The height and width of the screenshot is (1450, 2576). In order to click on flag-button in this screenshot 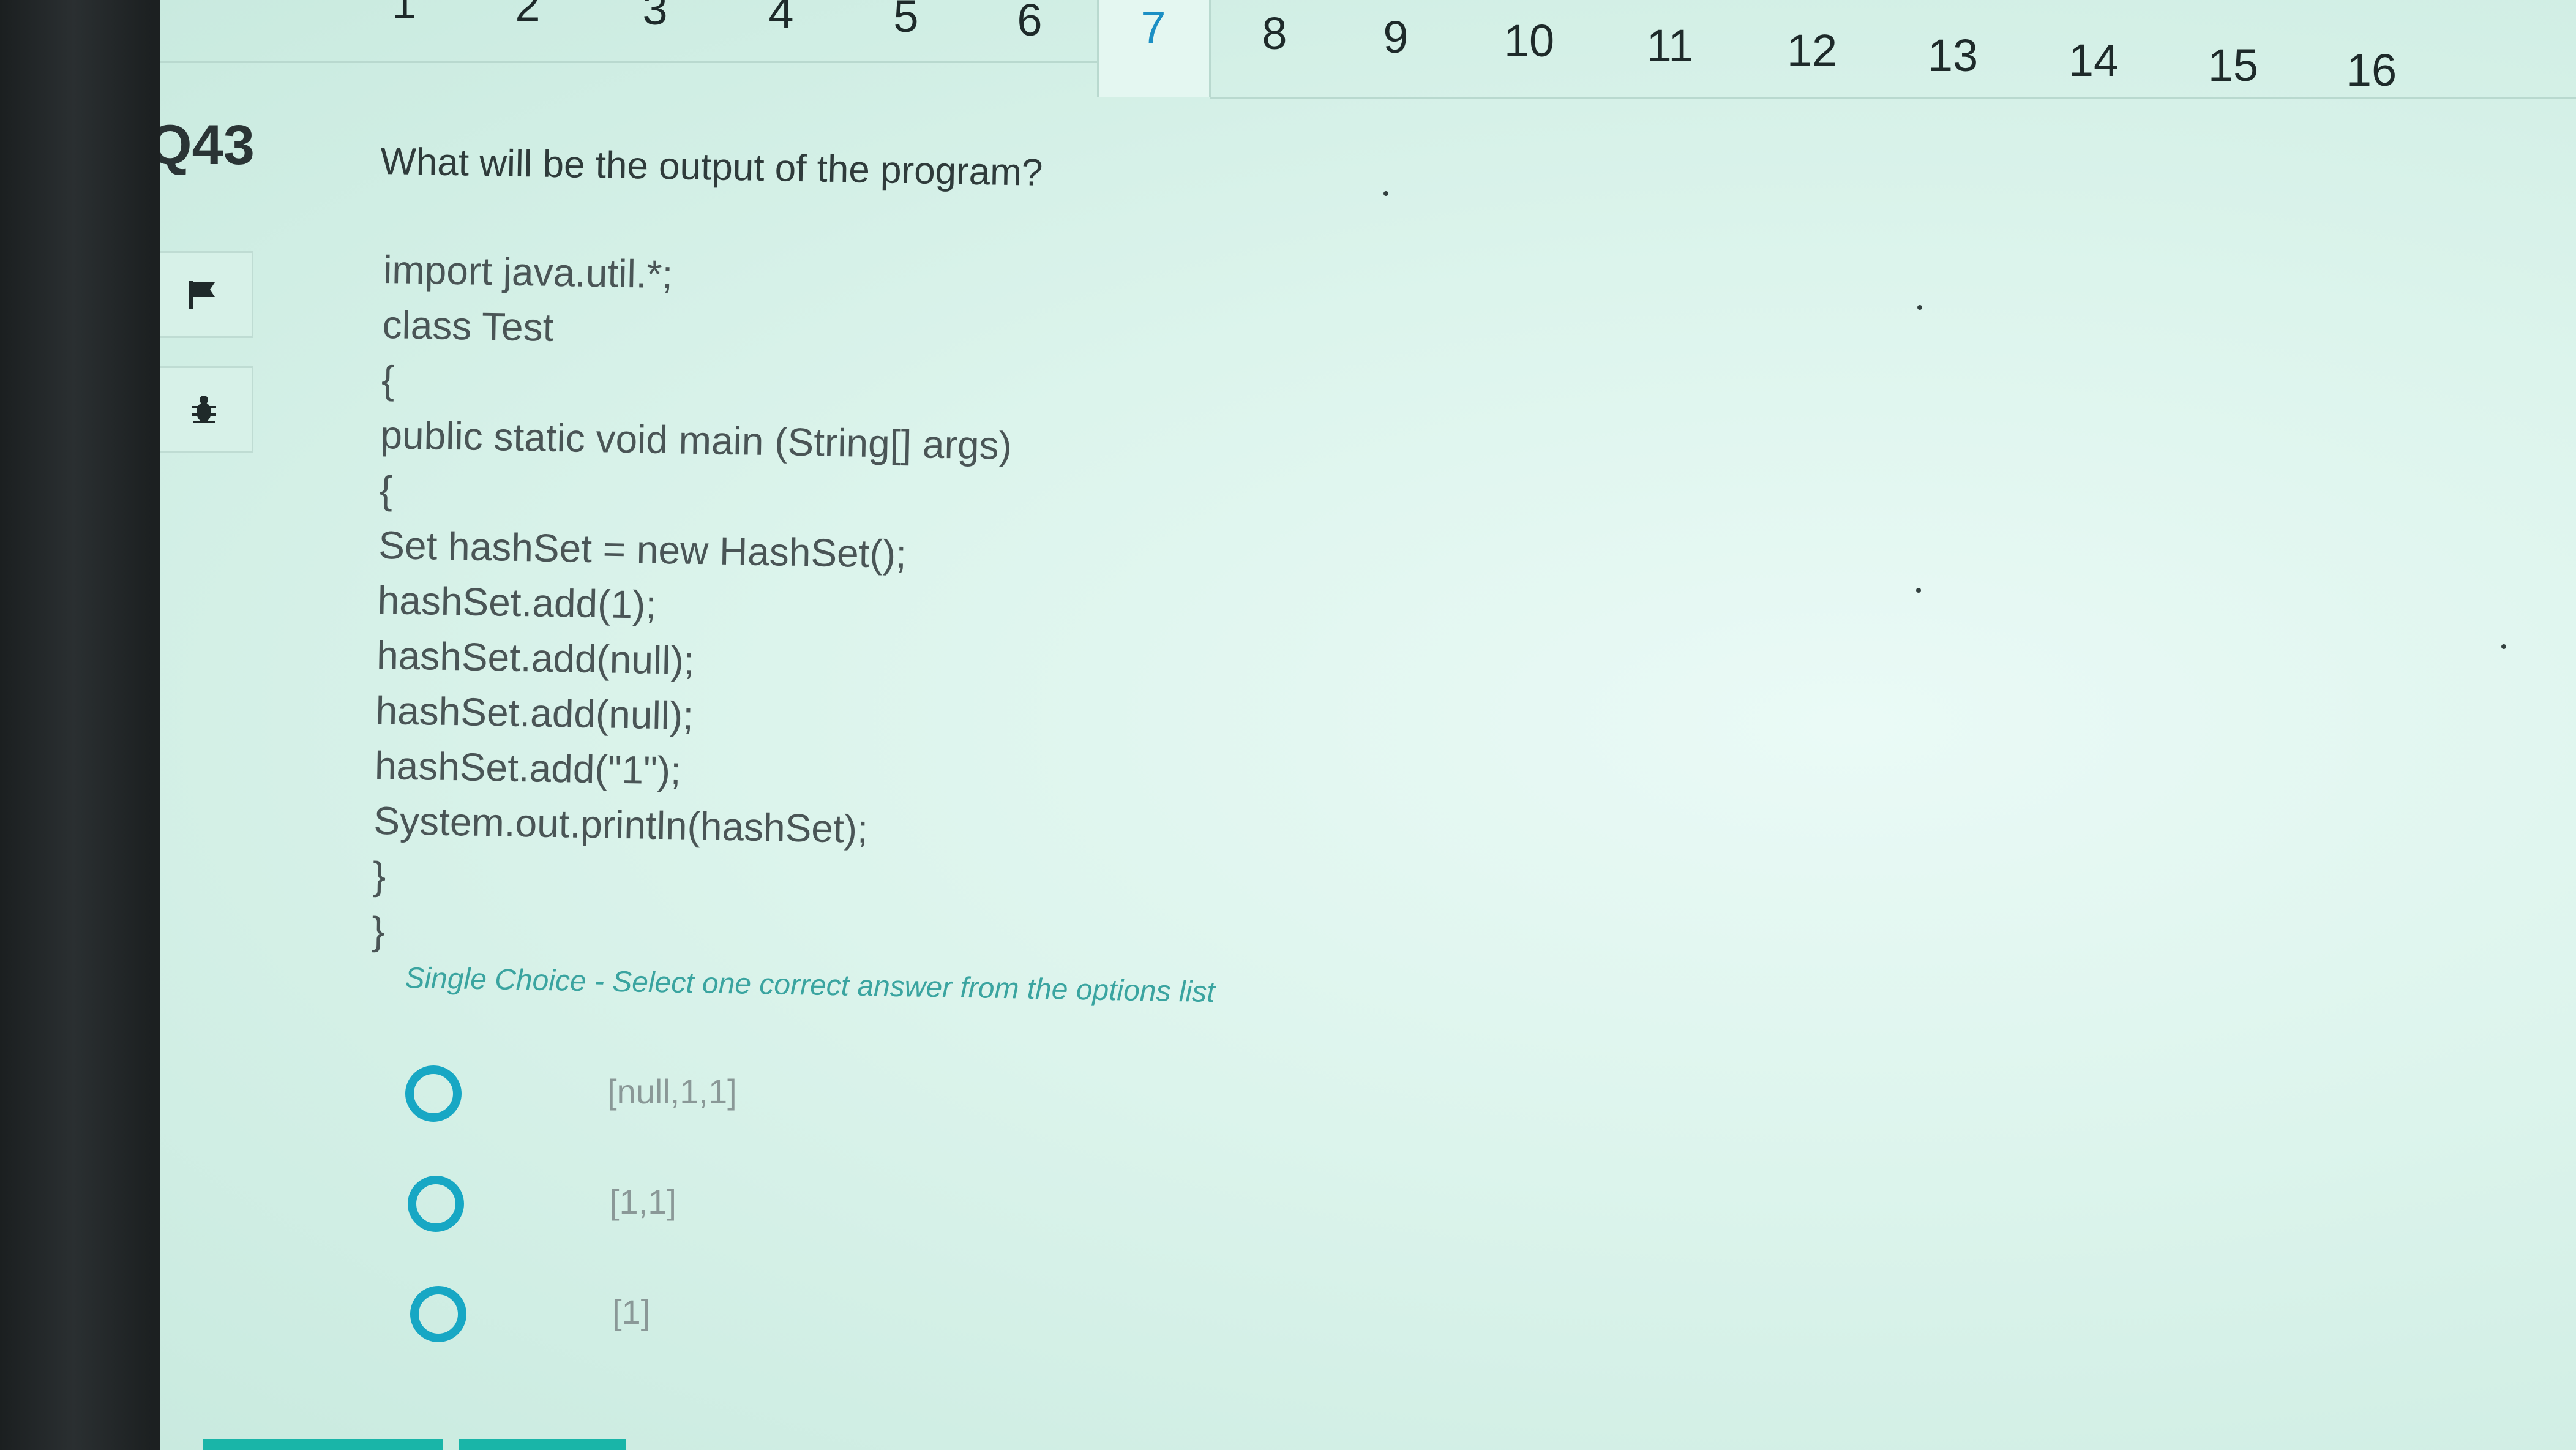, I will do `click(206, 294)`.